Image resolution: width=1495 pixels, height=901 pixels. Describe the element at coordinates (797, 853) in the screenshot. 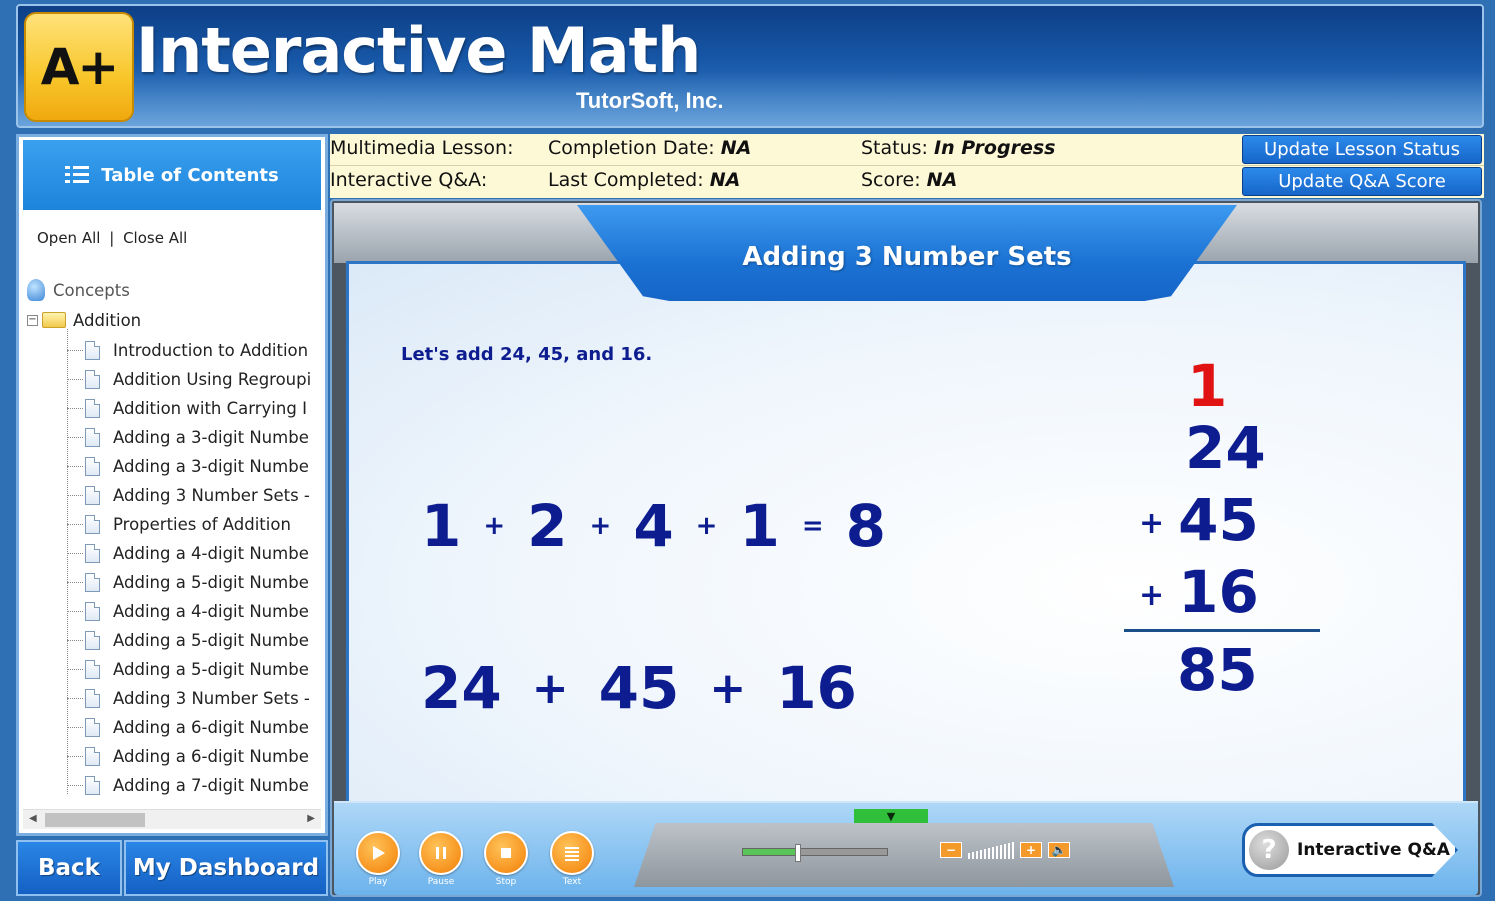

I see `progress-knob` at that location.